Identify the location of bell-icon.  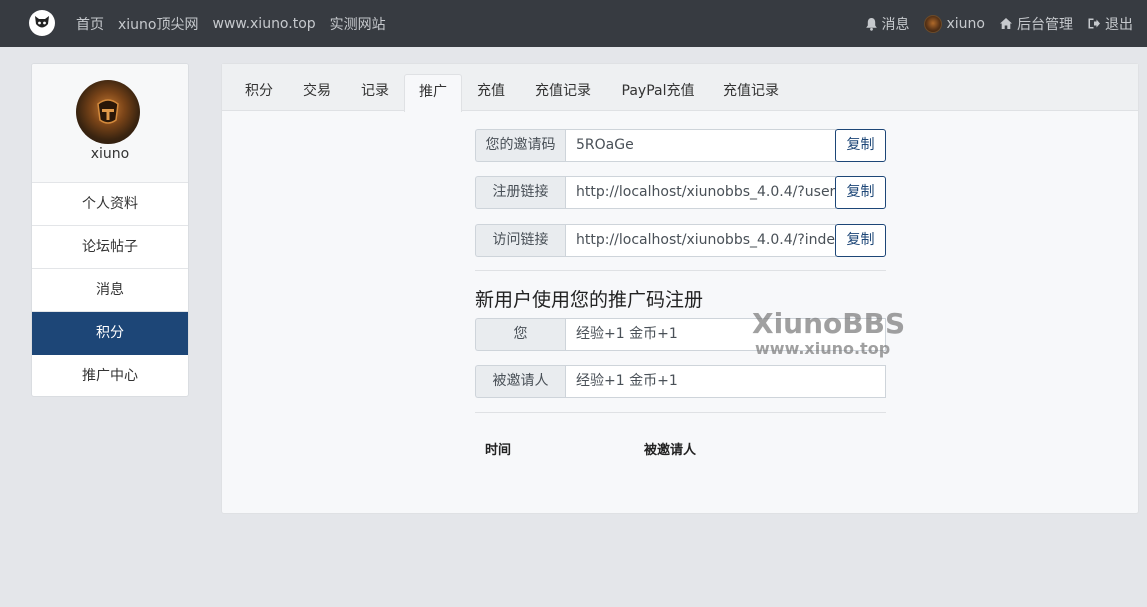
(871, 24).